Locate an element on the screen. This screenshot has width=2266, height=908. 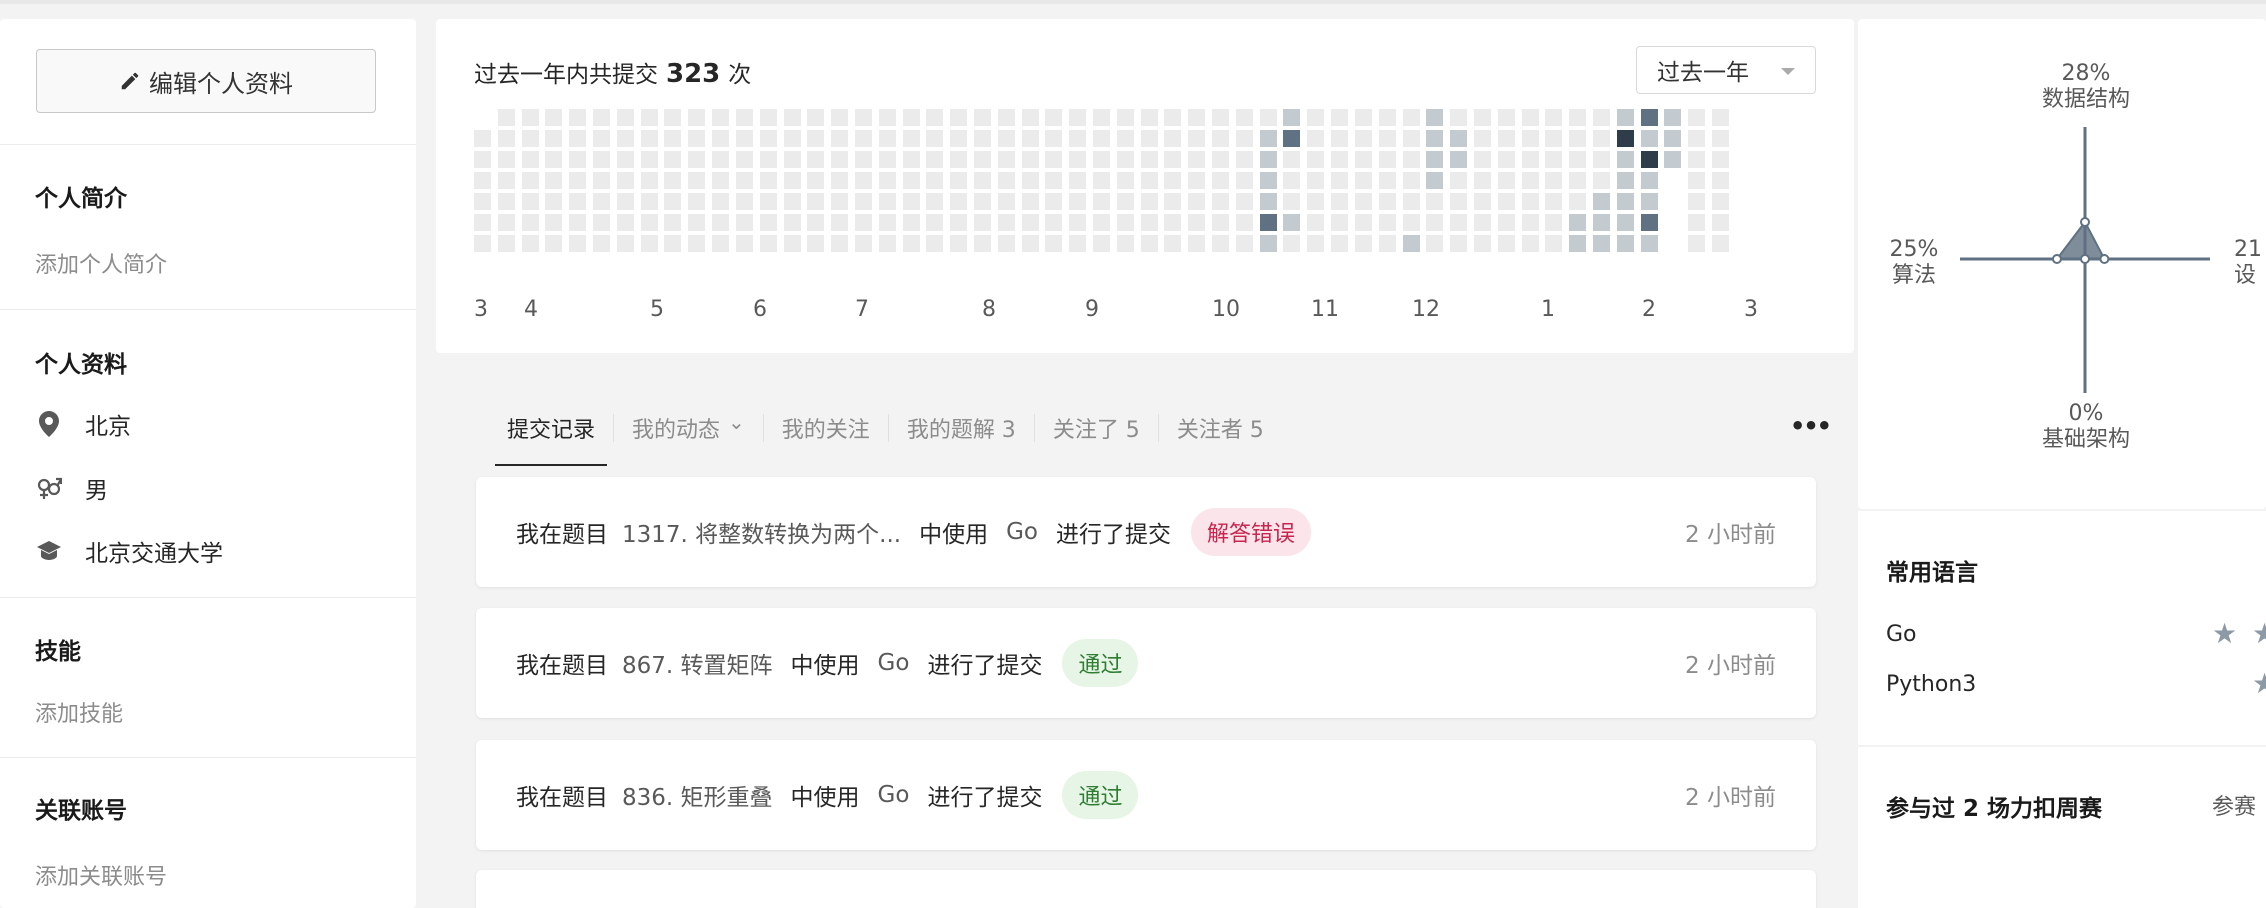
tab-5: 关注者 5 is located at coordinates (1220, 428).